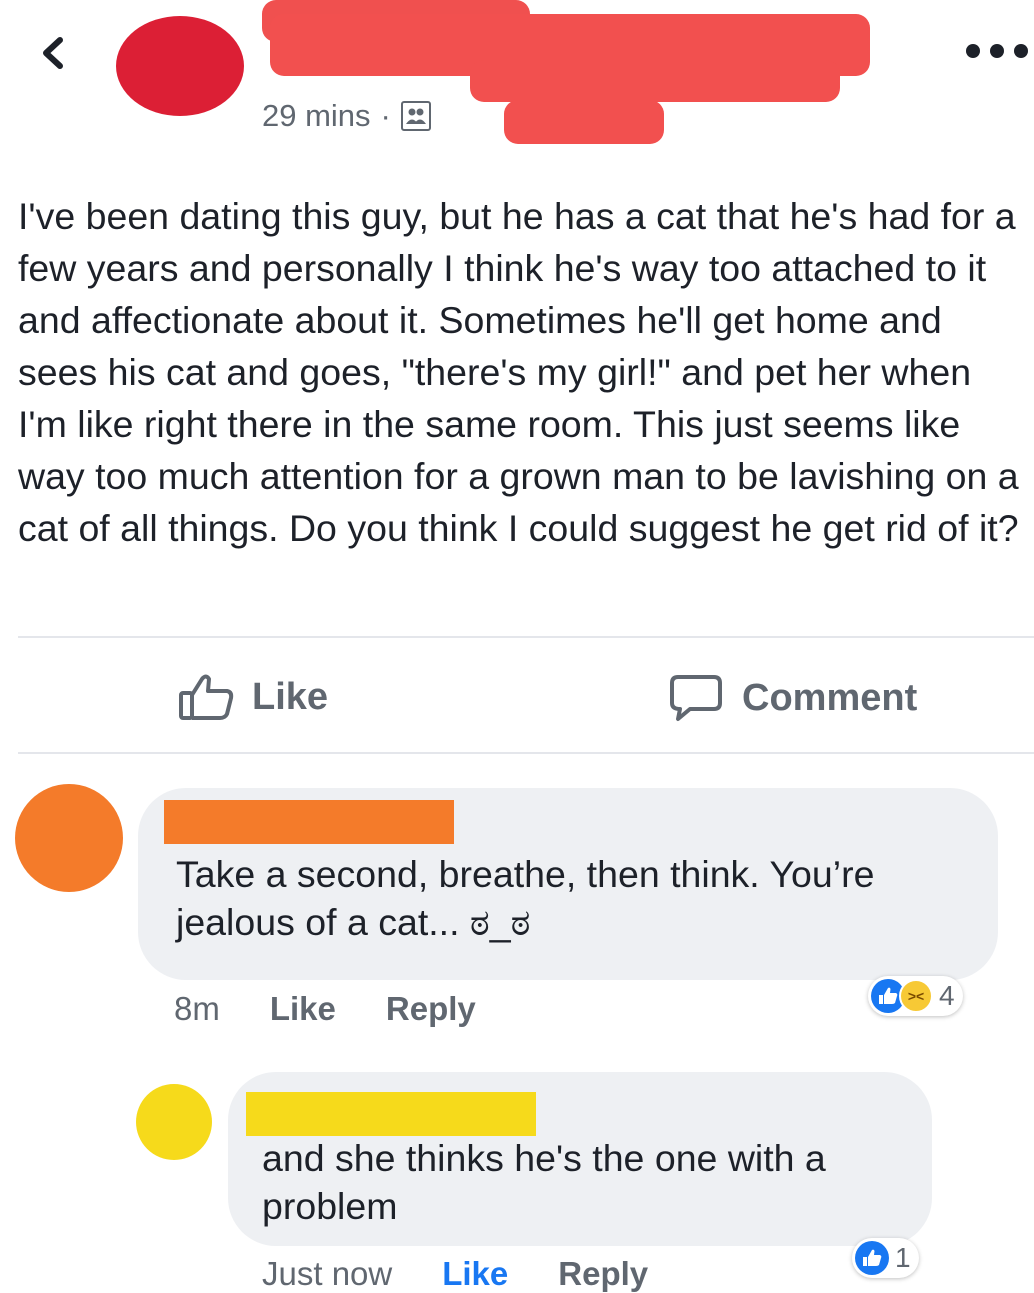  I want to click on like-button: Like, so click(253, 697).